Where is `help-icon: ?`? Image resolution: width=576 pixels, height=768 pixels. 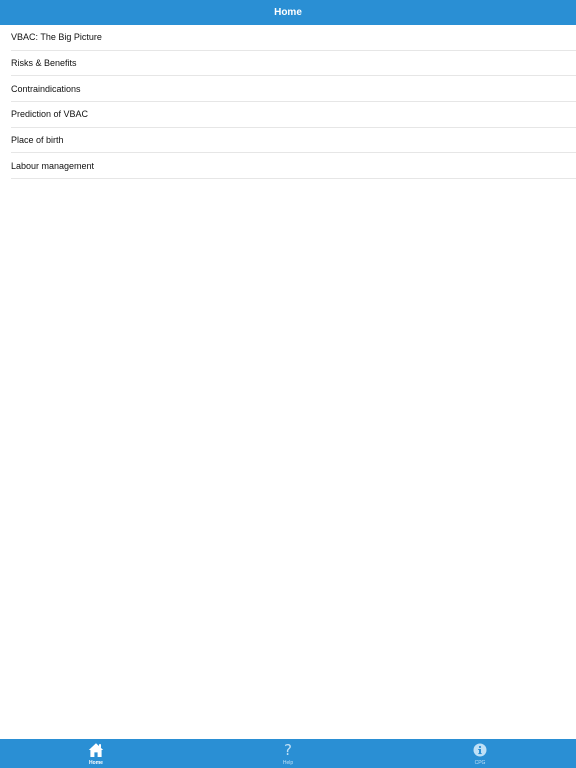 help-icon: ? is located at coordinates (288, 750).